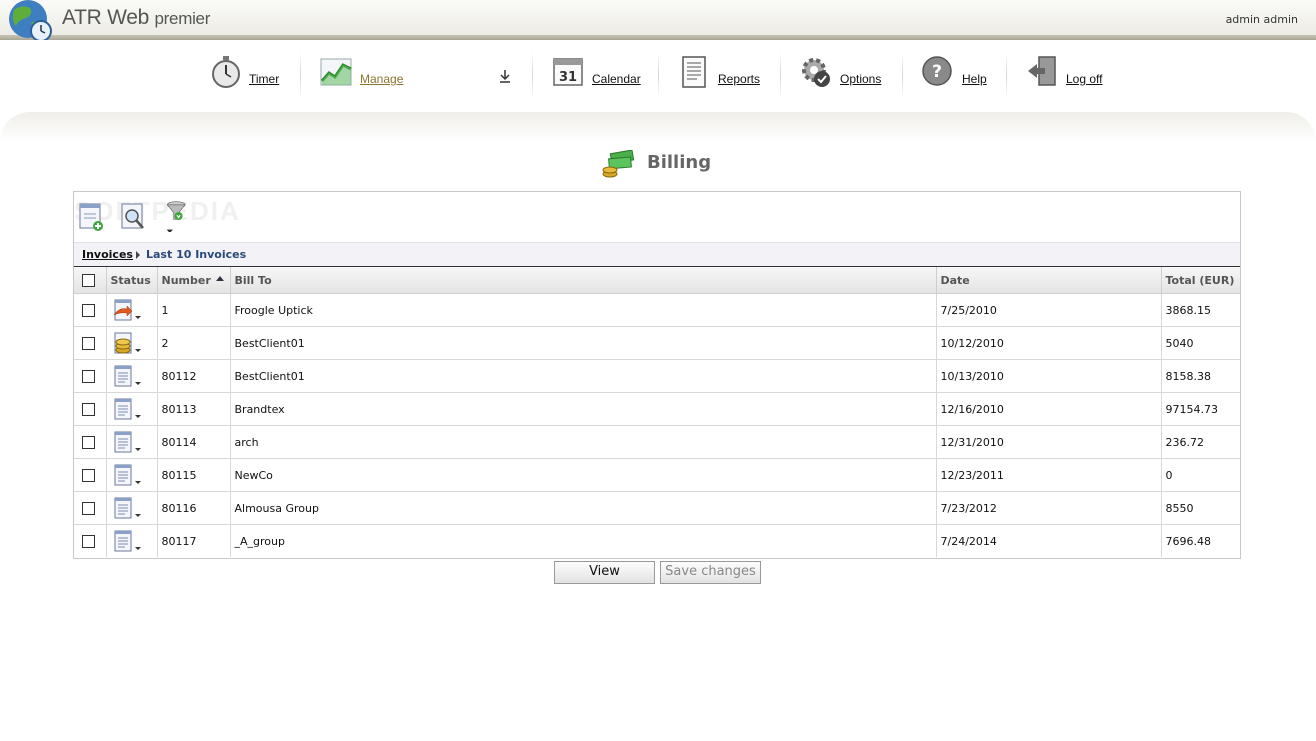  What do you see at coordinates (739, 79) in the screenshot?
I see `nav-reports-label: Reports` at bounding box center [739, 79].